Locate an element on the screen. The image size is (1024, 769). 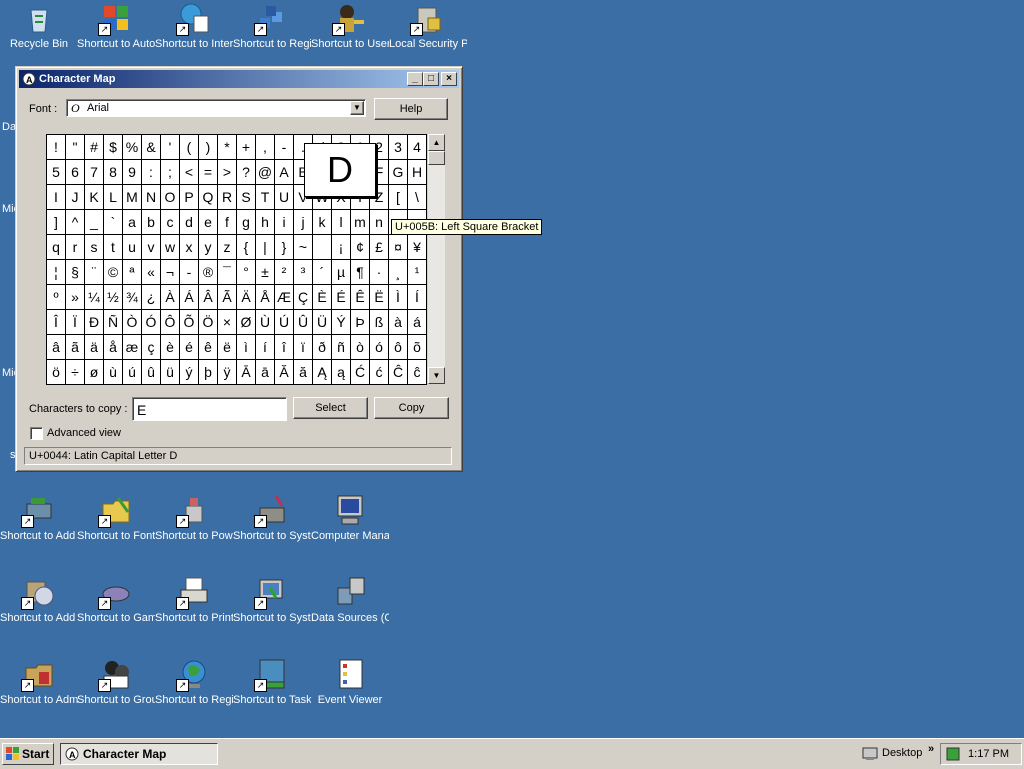
desktop-icon-system: ↗ Shortcut to System is located at coordinates (272, 600).